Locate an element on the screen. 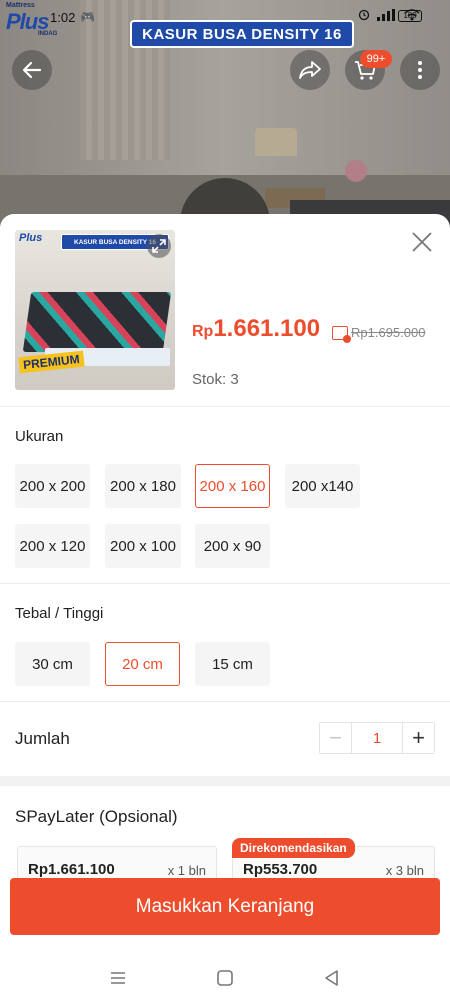 The image size is (450, 1000). home-square-icon is located at coordinates (225, 978).